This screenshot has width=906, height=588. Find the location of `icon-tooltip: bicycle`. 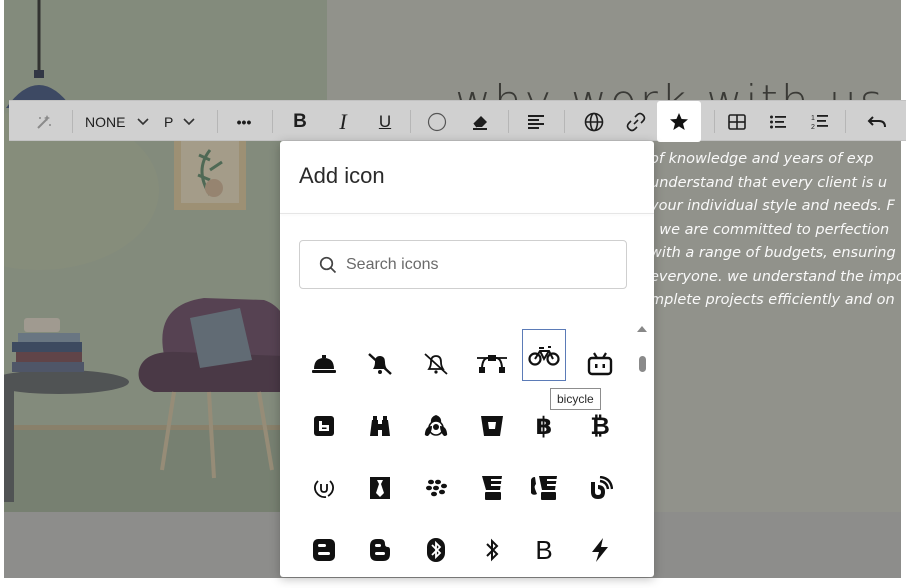

icon-tooltip: bicycle is located at coordinates (575, 399).